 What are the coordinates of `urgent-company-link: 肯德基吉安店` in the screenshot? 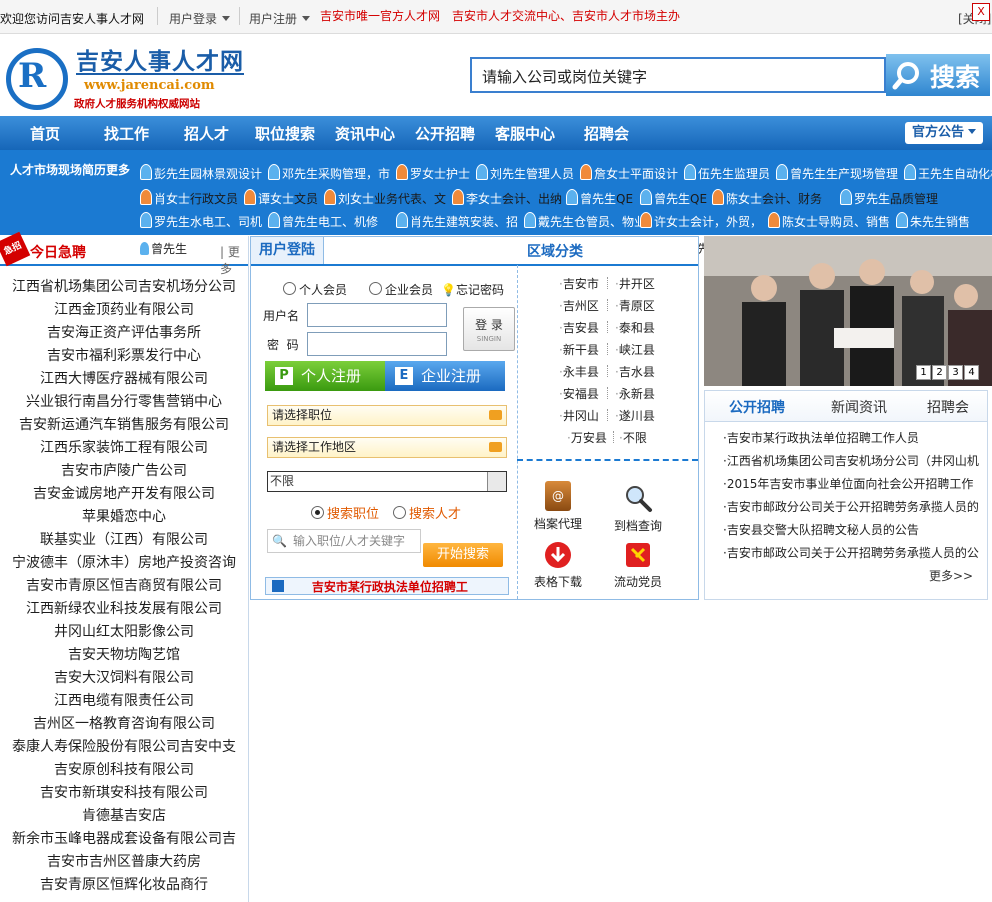 It's located at (124, 816).